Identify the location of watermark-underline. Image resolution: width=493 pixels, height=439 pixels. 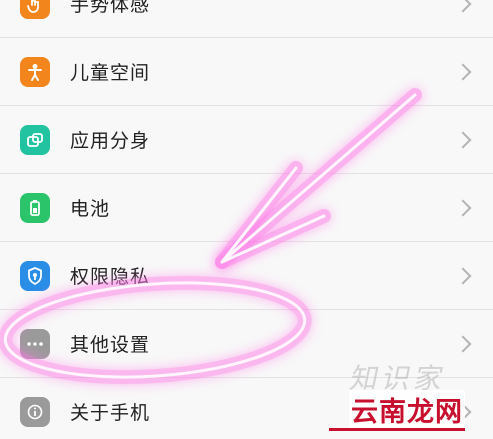
(397, 429).